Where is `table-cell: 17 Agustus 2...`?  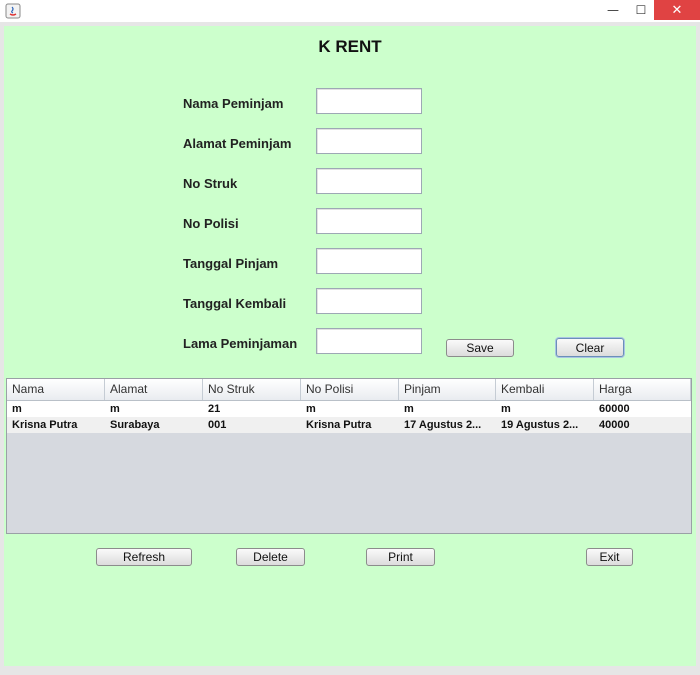
table-cell: 17 Agustus 2... is located at coordinates (443, 425).